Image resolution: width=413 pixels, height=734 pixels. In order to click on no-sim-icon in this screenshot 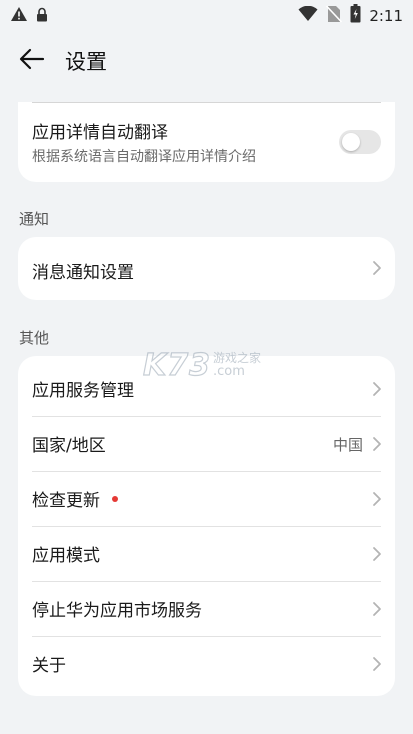, I will do `click(334, 15)`.